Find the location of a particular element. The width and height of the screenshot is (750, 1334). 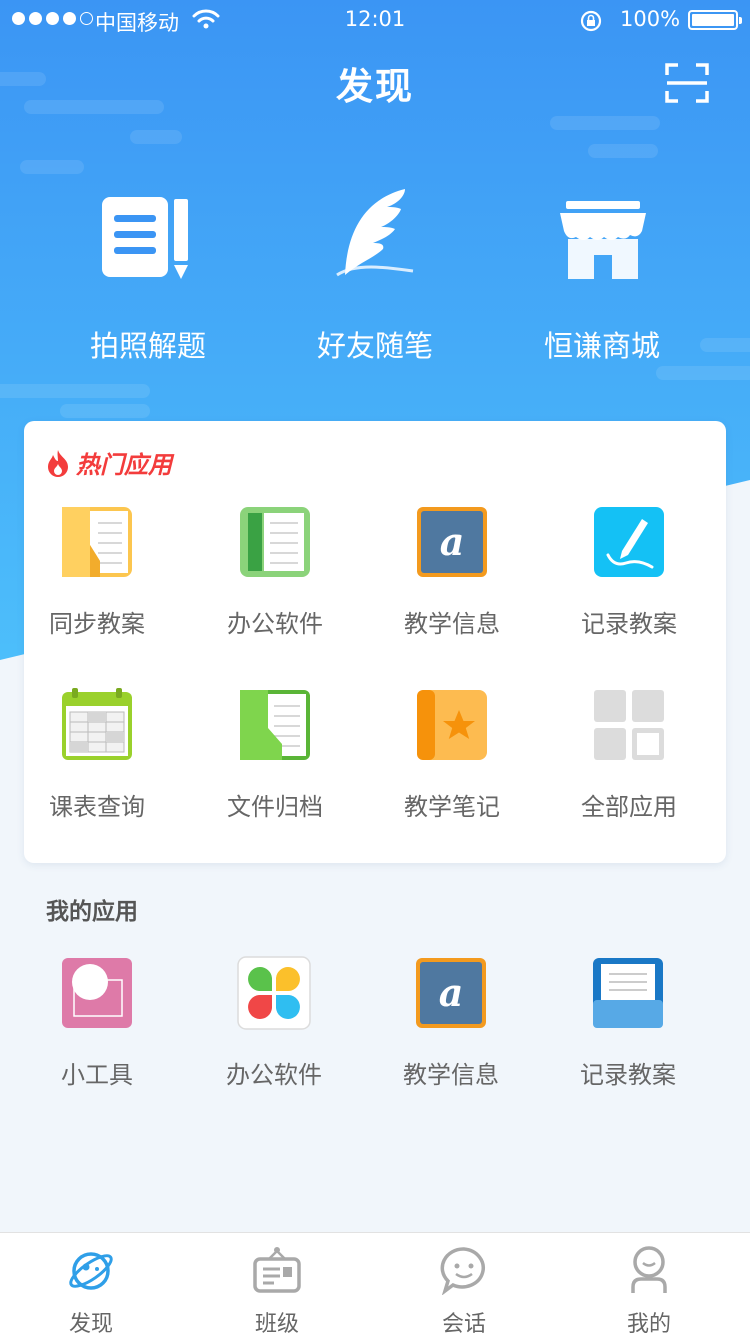

app-teaching-info: a 教学信息 is located at coordinates (452, 572).